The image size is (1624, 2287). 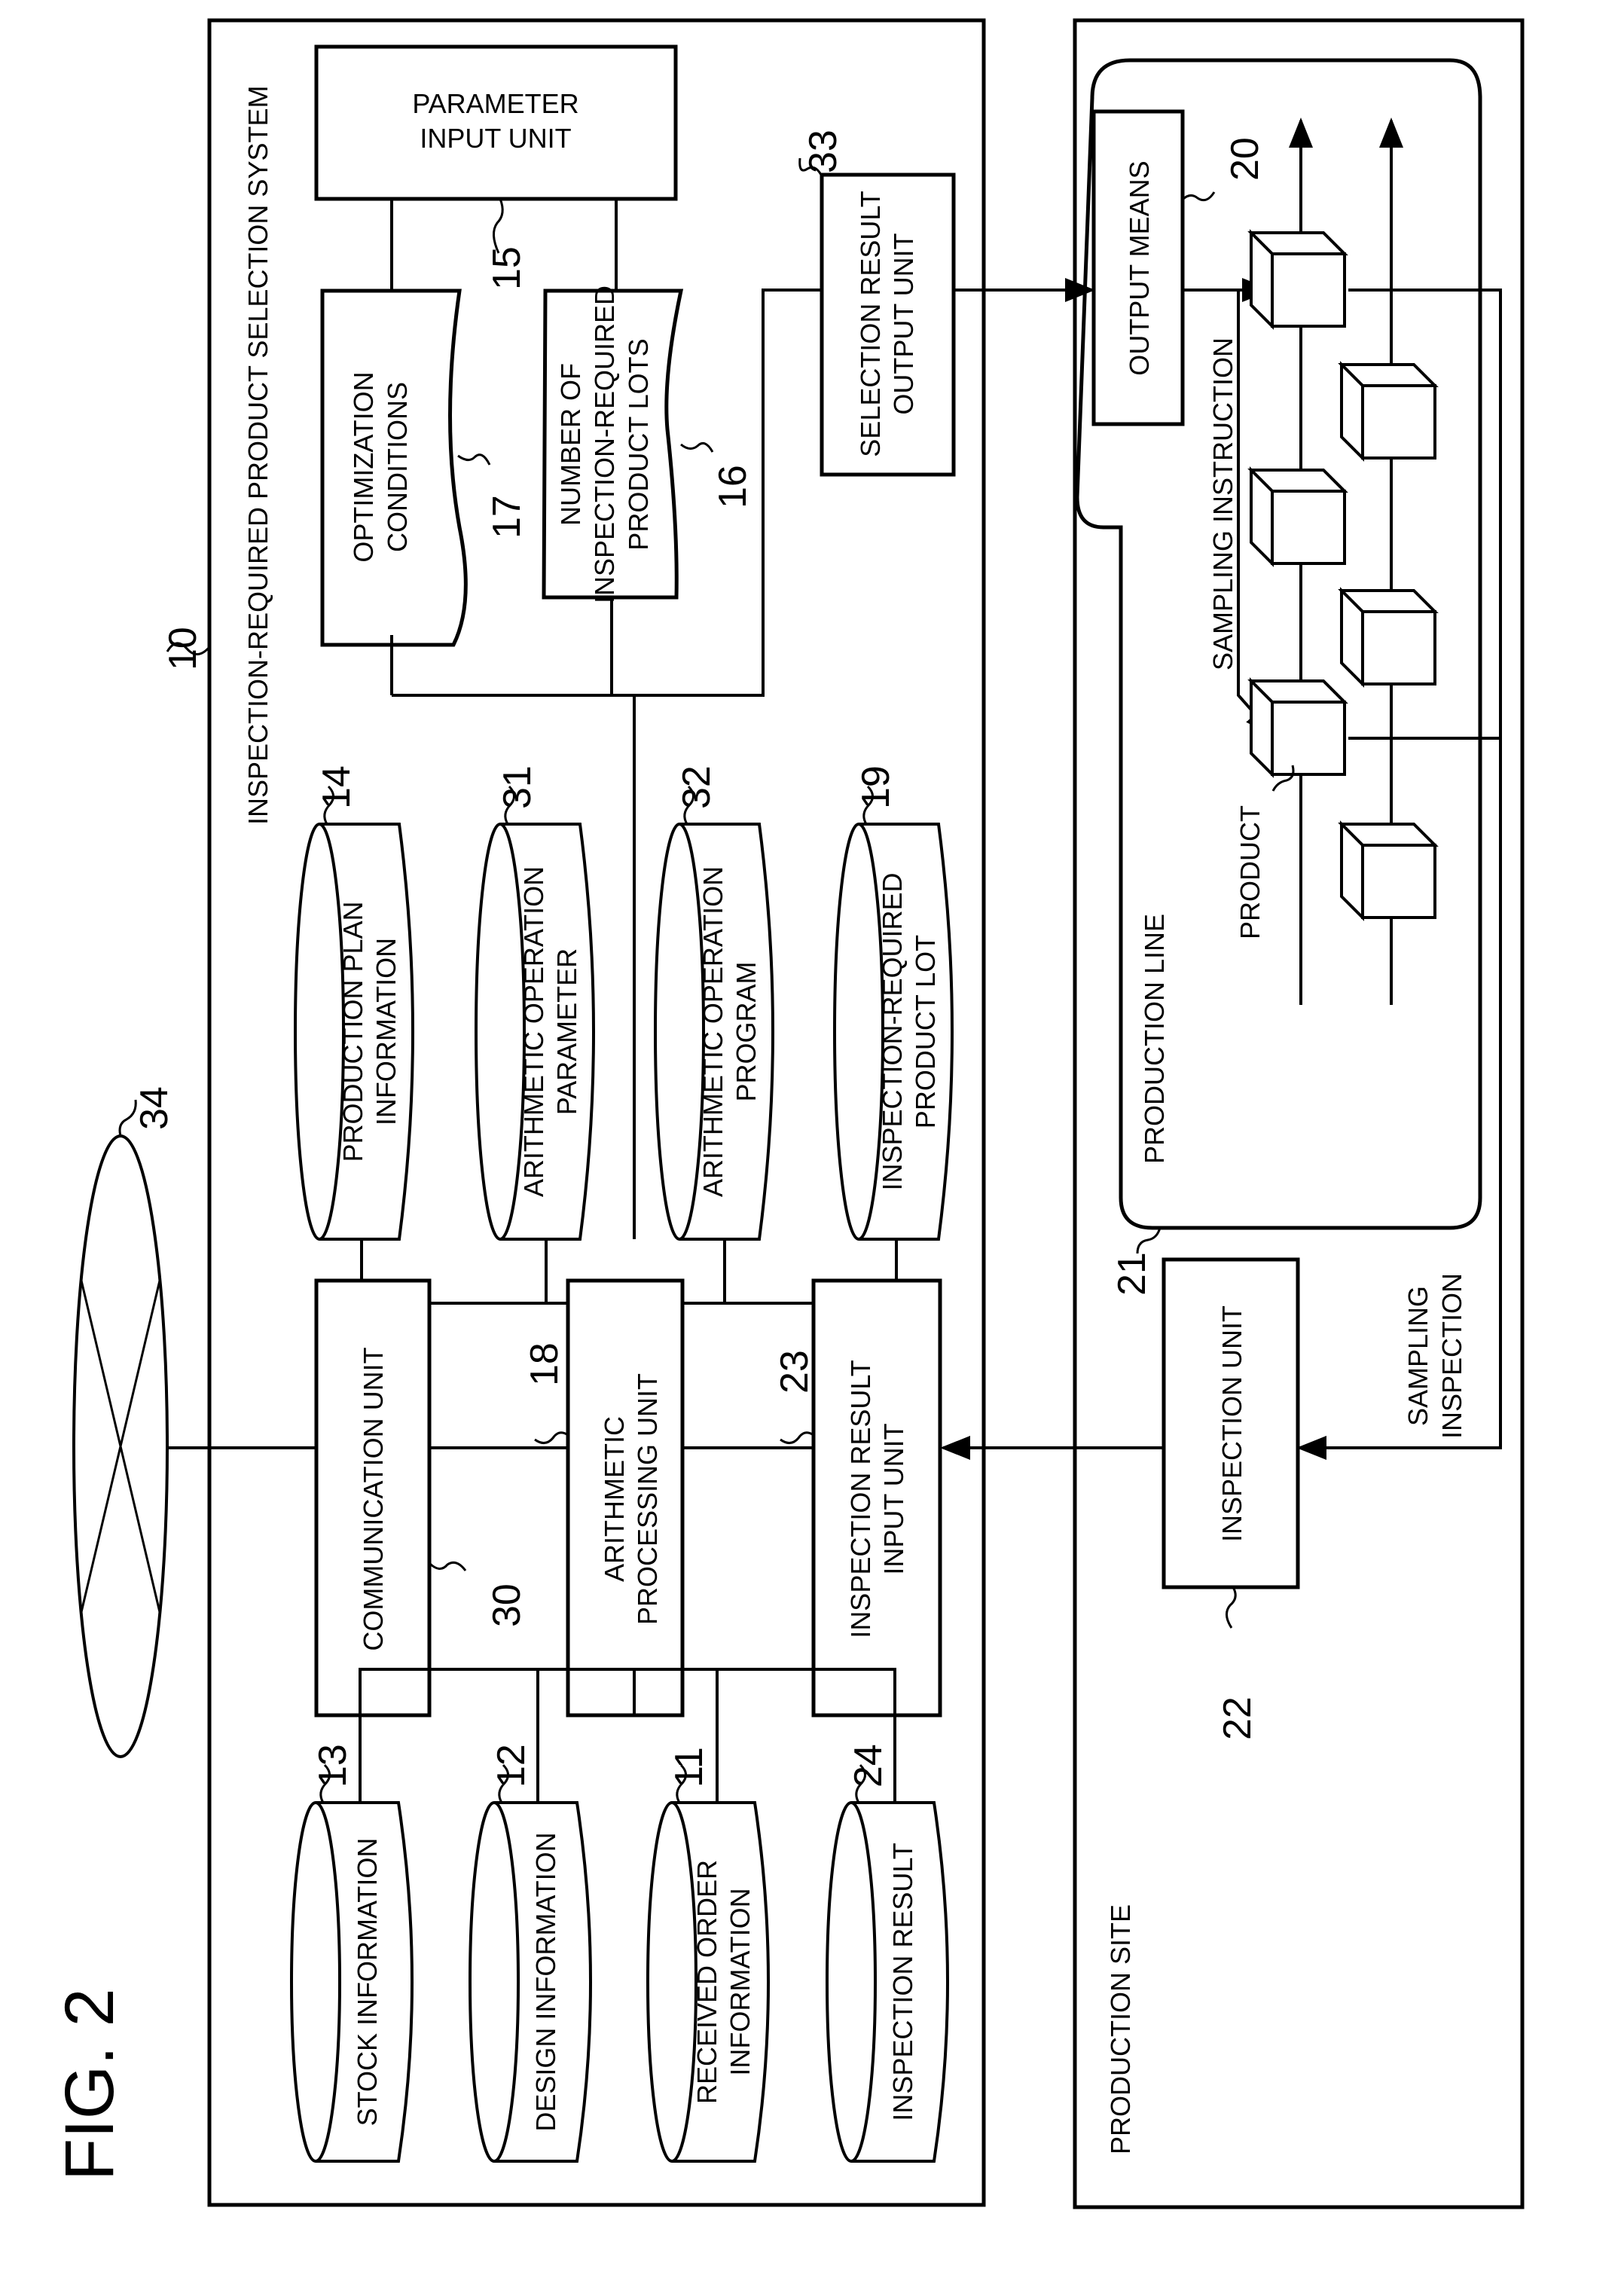 What do you see at coordinates (512, 1766) in the screenshot?
I see `lower-datastore-1-ref: 12` at bounding box center [512, 1766].